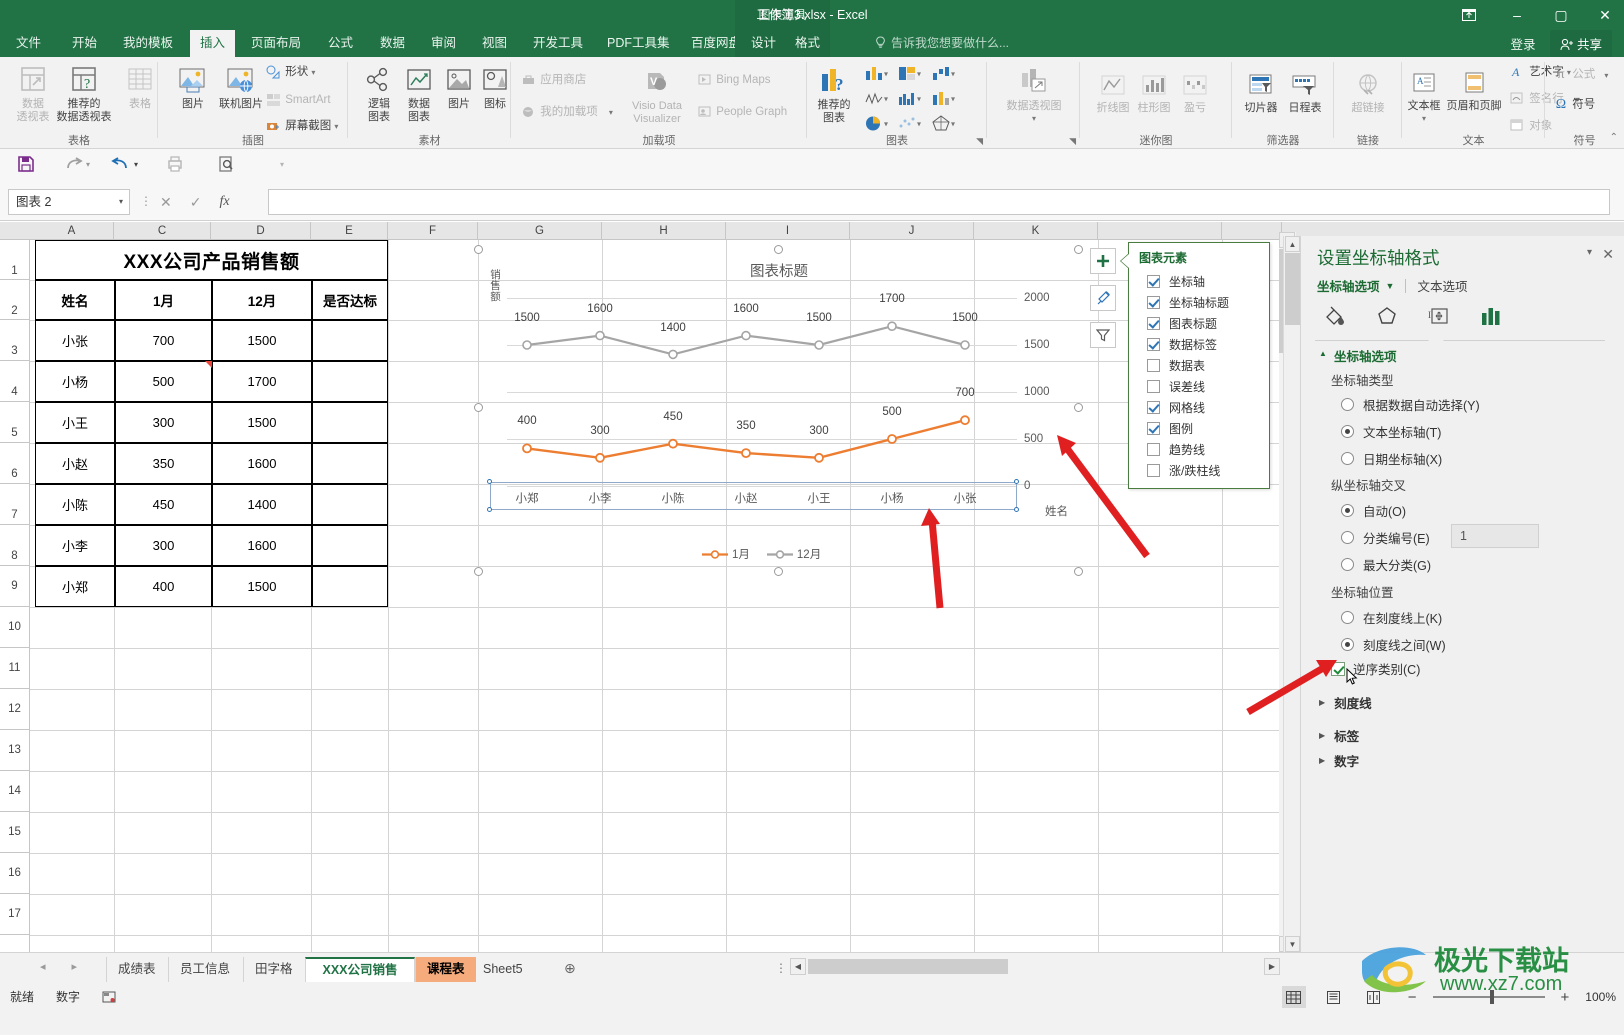  What do you see at coordinates (876, 73) in the screenshot?
I see `column-chart-dropdown: ▾` at bounding box center [876, 73].